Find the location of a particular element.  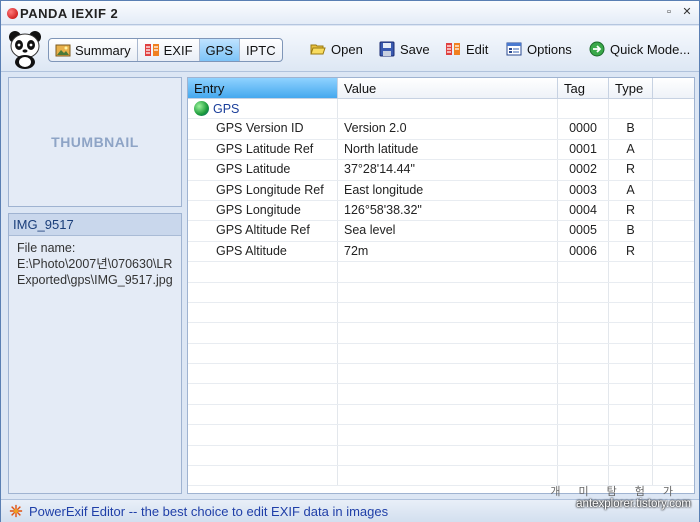

options-button: Options is located at coordinates (539, 49).